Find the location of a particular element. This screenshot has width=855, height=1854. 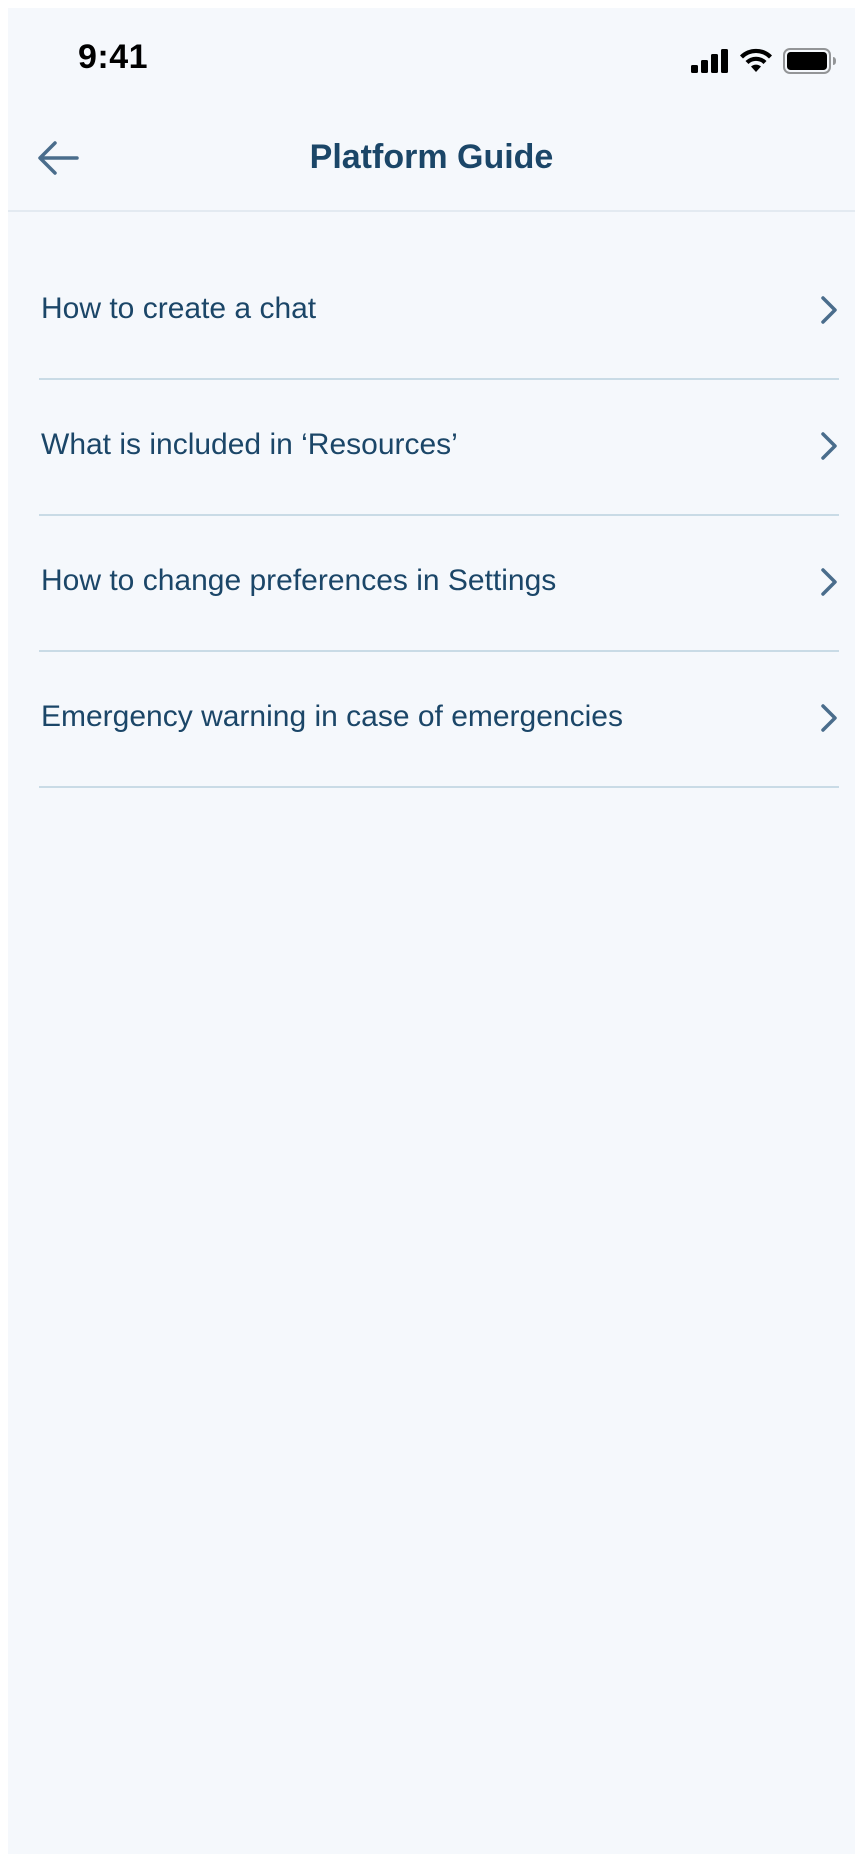

wifi-icon is located at coordinates (756, 61).